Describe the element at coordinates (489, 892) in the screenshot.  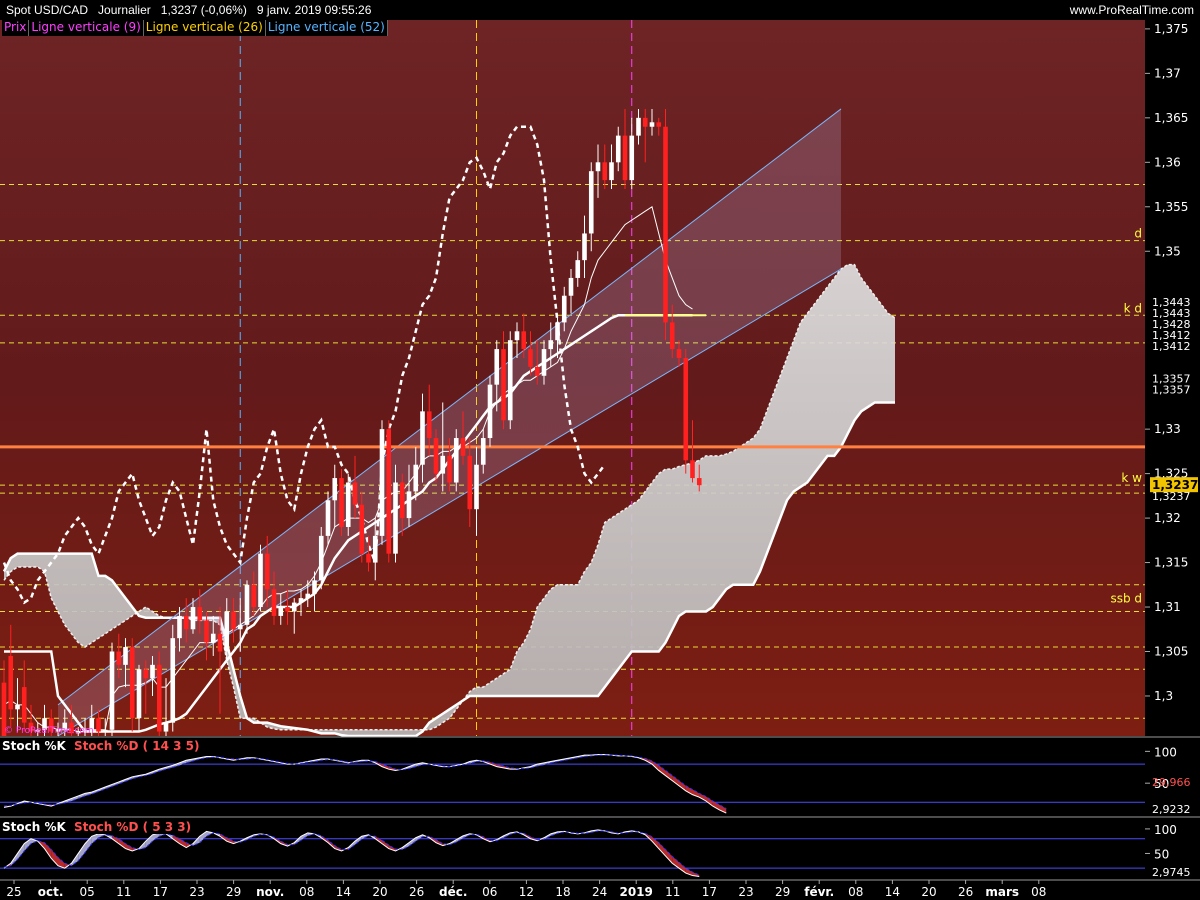
I see `x-tick-label: 06` at that location.